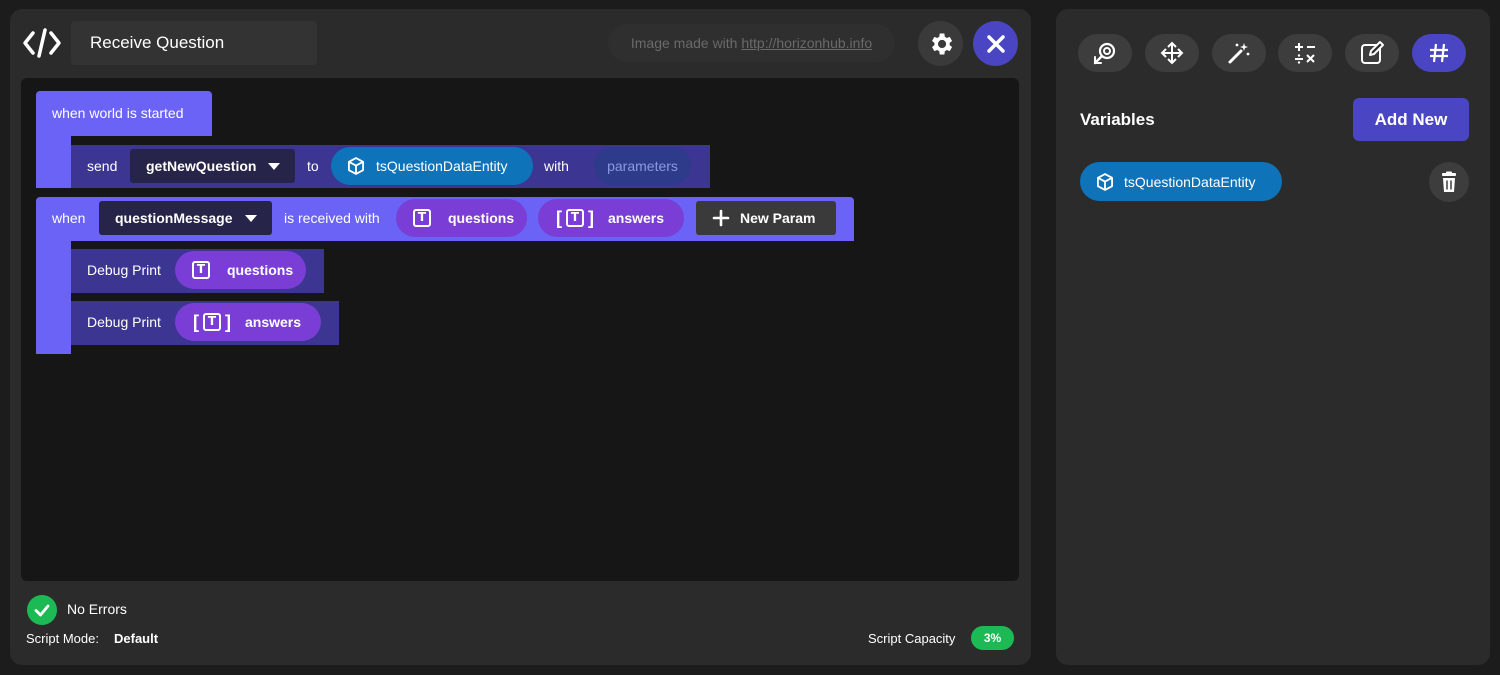 This screenshot has width=1500, height=675. Describe the element at coordinates (174, 218) in the screenshot. I see `dropdown-value: questionMessage` at that location.